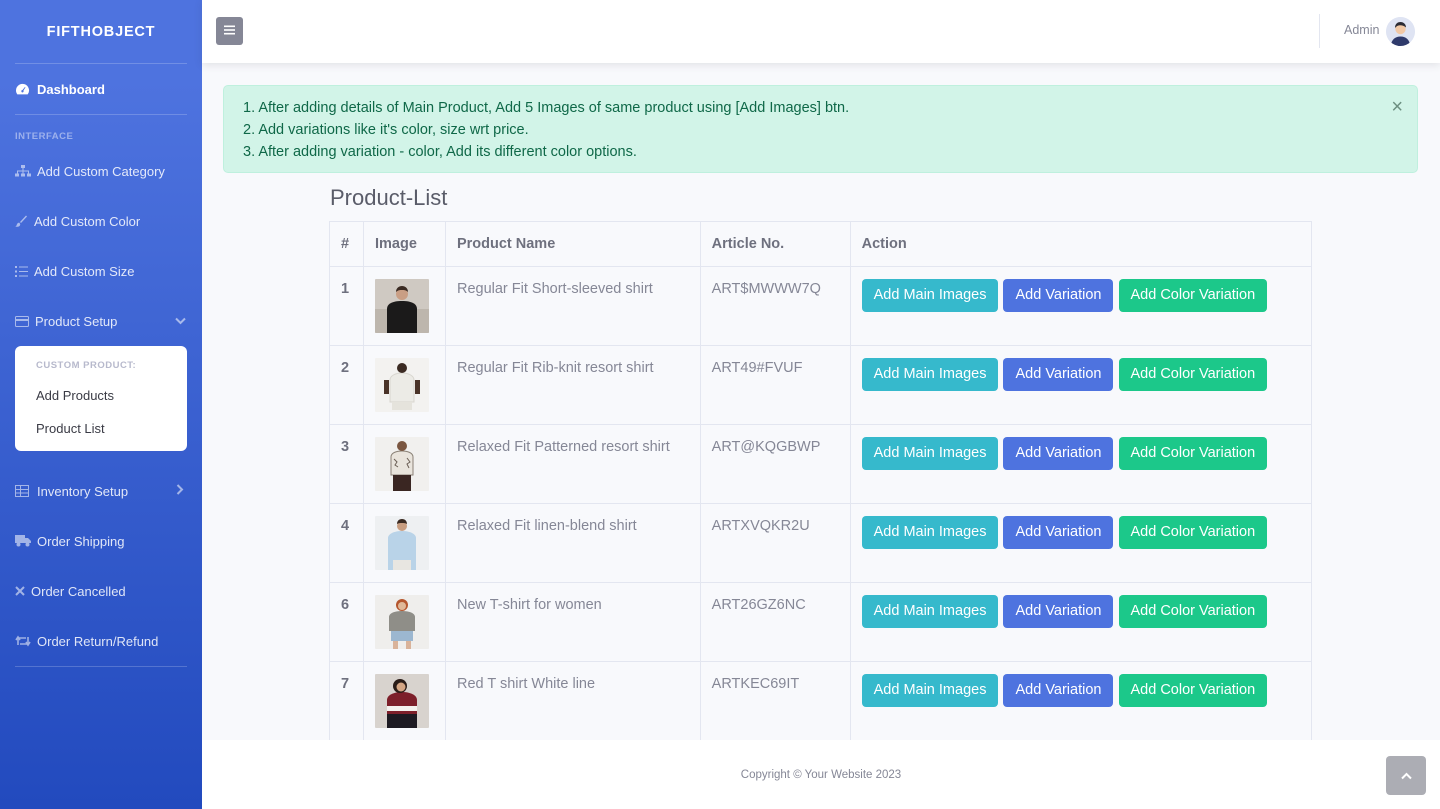 The image size is (1440, 809). What do you see at coordinates (346, 701) in the screenshot?
I see `row-number: 7` at bounding box center [346, 701].